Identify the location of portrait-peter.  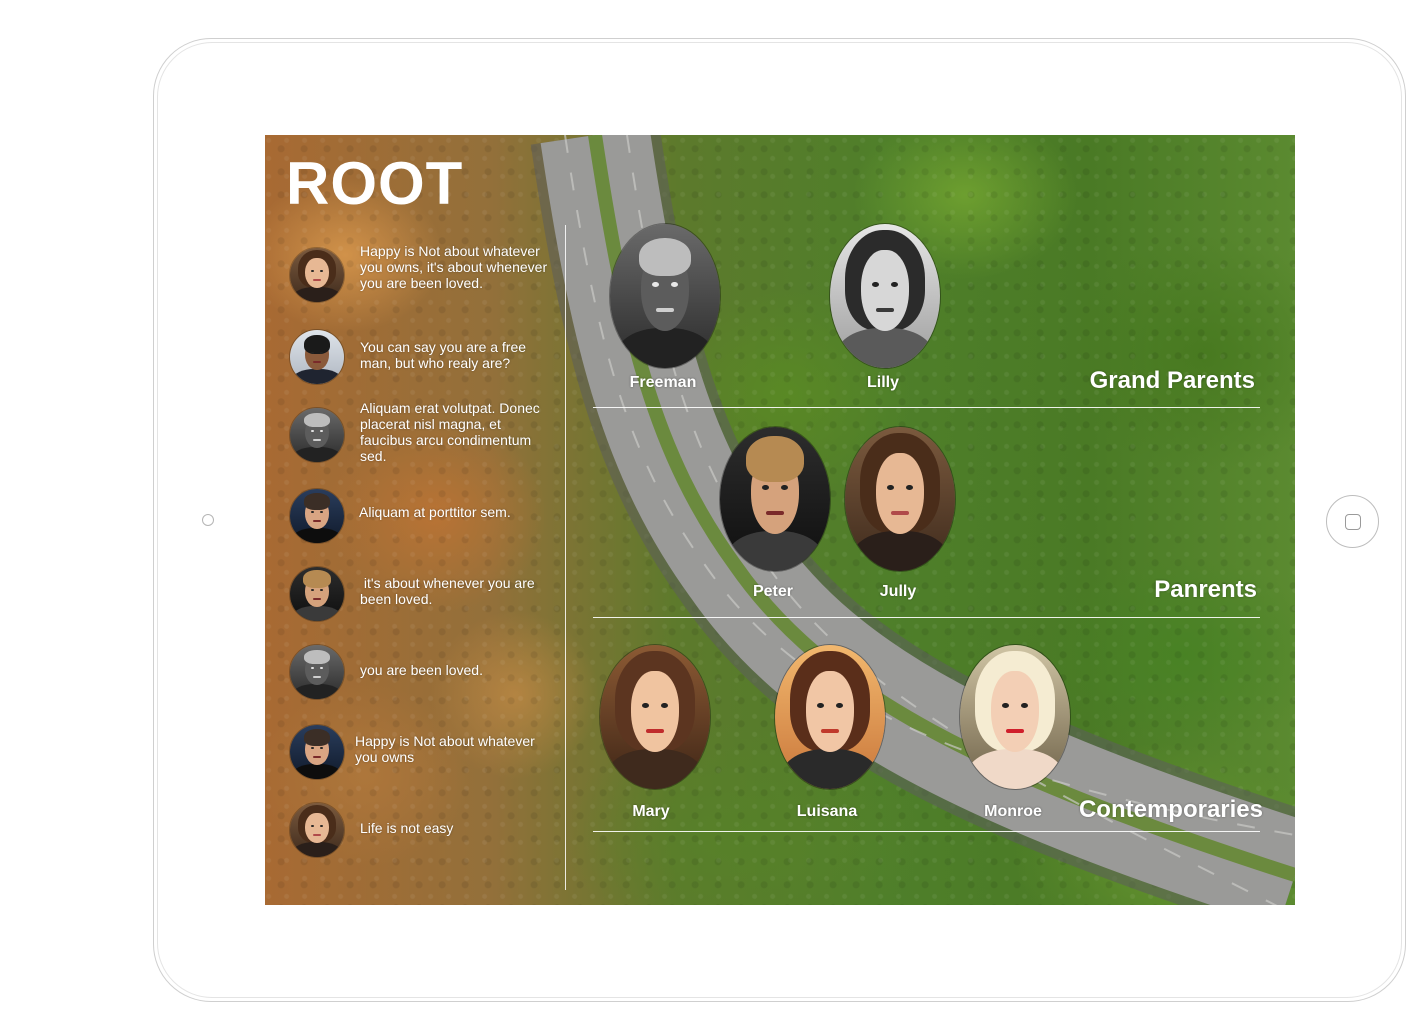
(775, 499).